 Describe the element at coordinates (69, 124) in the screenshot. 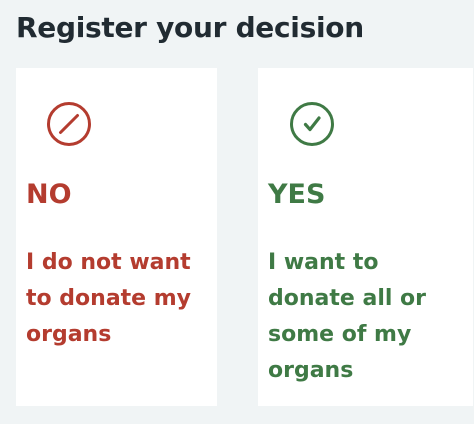

I see `prohibited-icon` at that location.